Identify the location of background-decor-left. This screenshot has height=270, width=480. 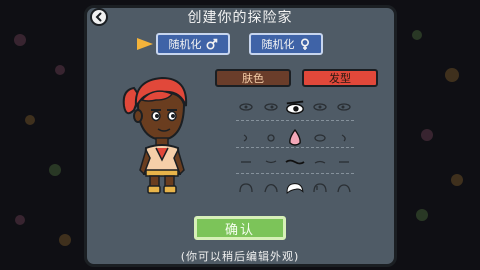
(42, 140).